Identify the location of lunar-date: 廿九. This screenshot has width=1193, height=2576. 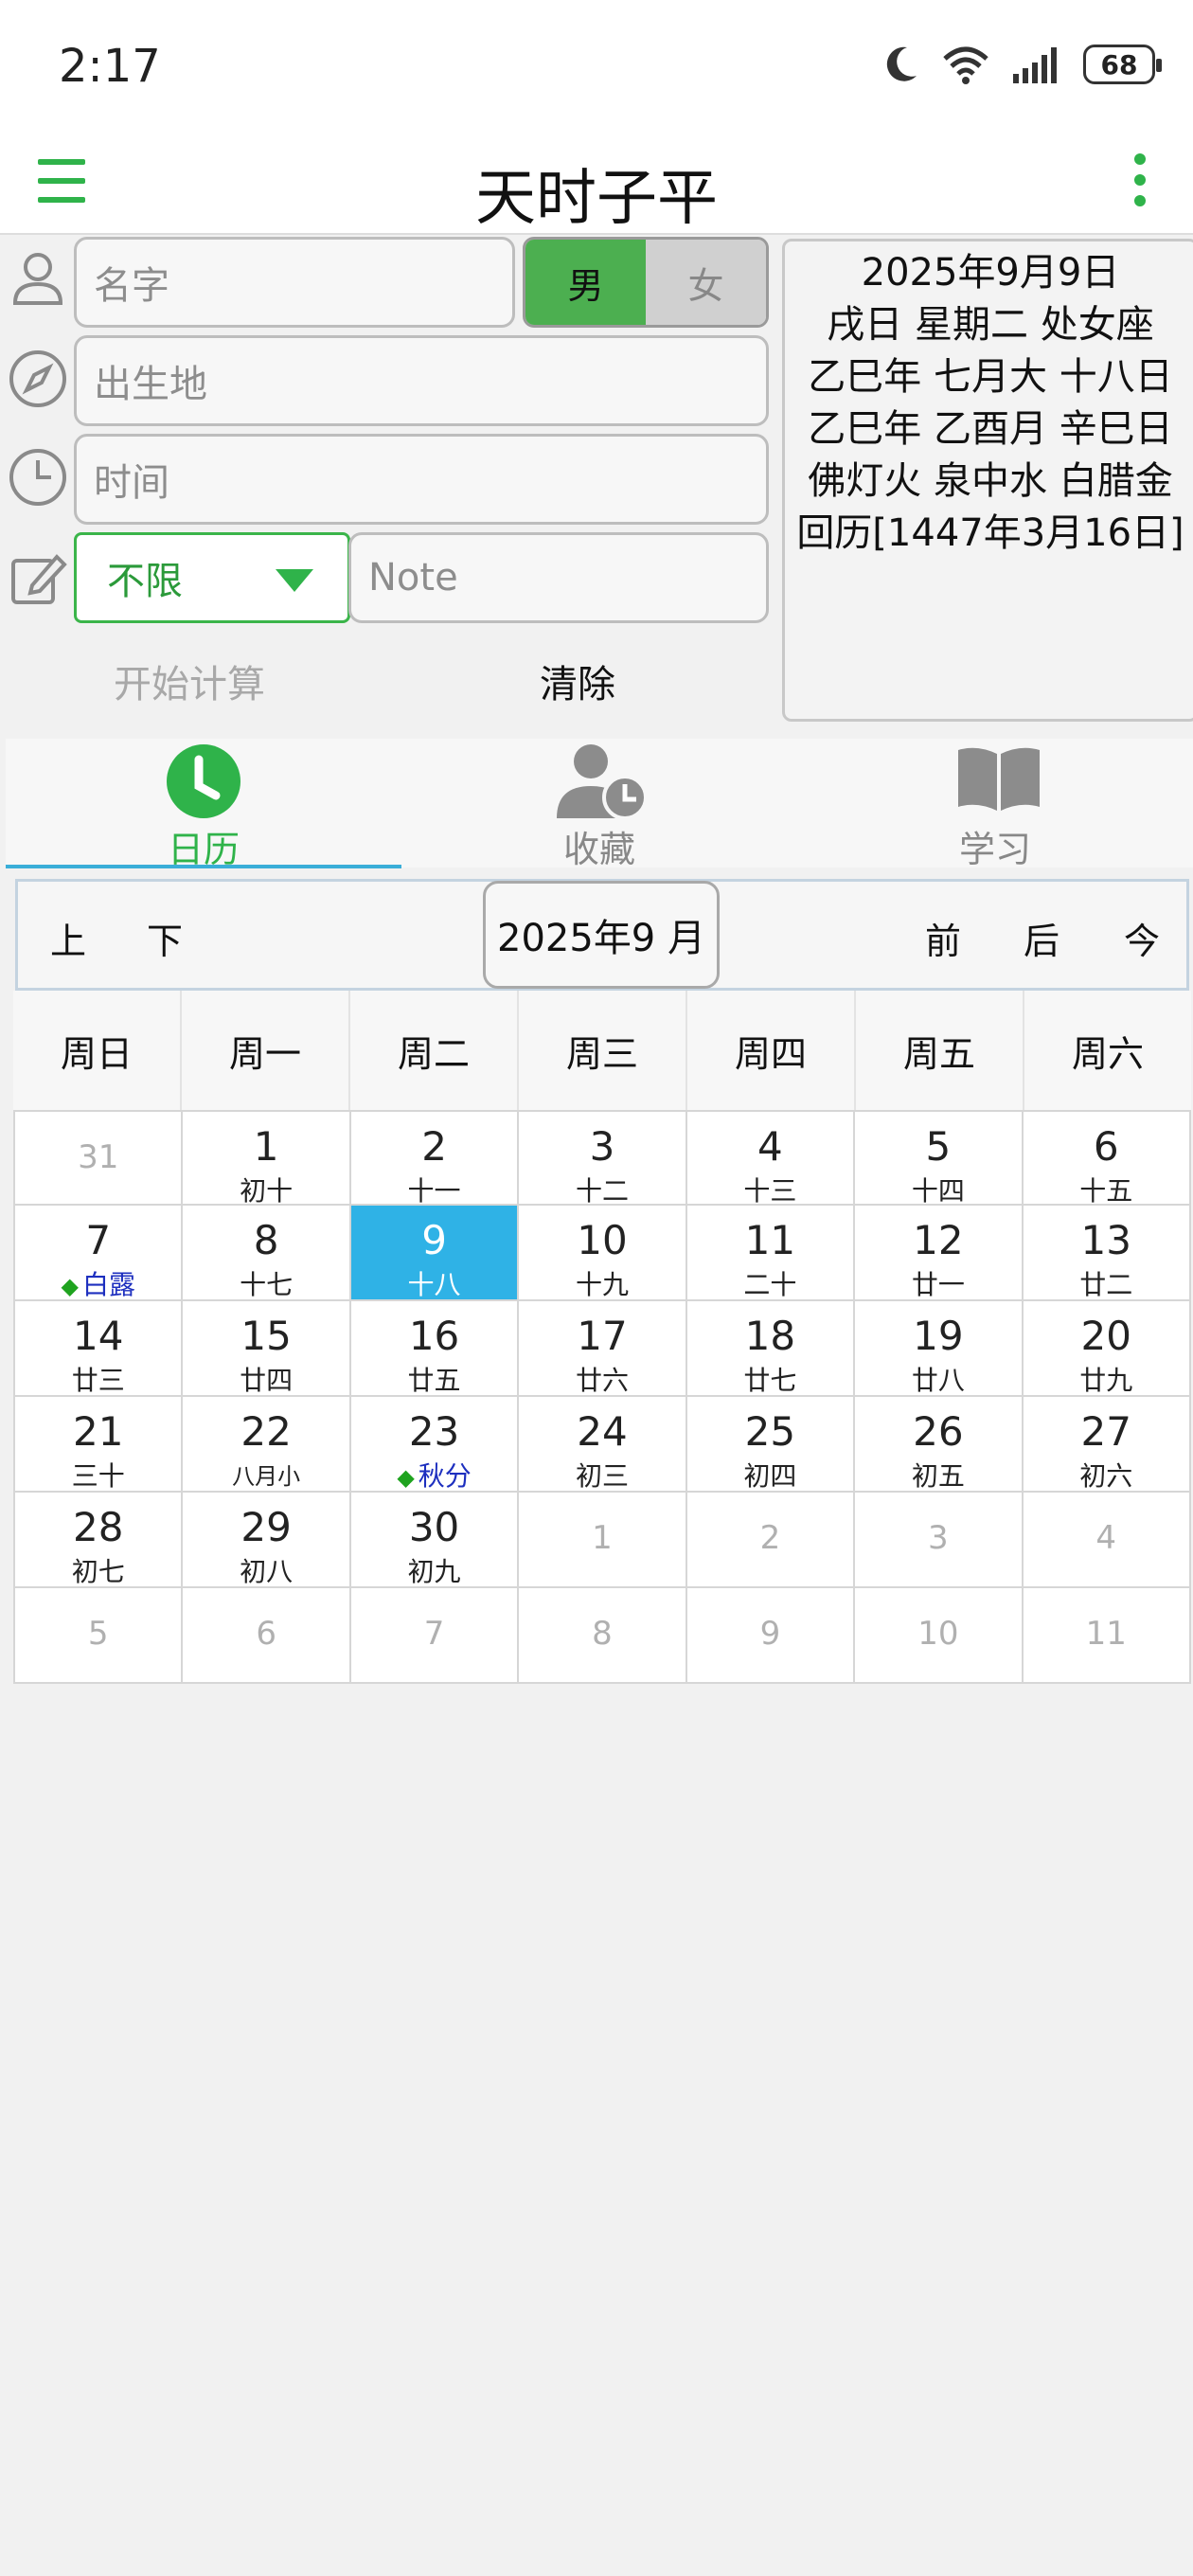
(1106, 1380).